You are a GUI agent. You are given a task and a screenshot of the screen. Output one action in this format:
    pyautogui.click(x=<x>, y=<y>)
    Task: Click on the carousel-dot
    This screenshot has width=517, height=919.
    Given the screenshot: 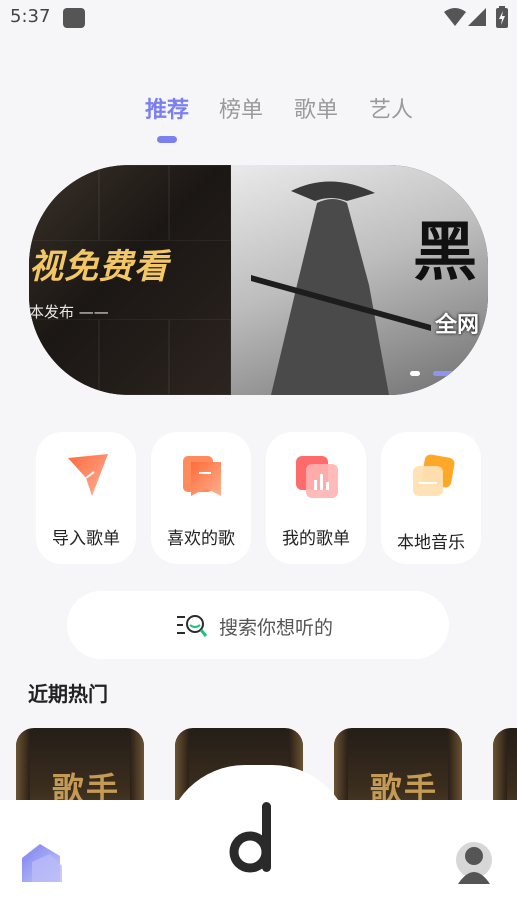 What is the action you would take?
    pyautogui.click(x=415, y=373)
    